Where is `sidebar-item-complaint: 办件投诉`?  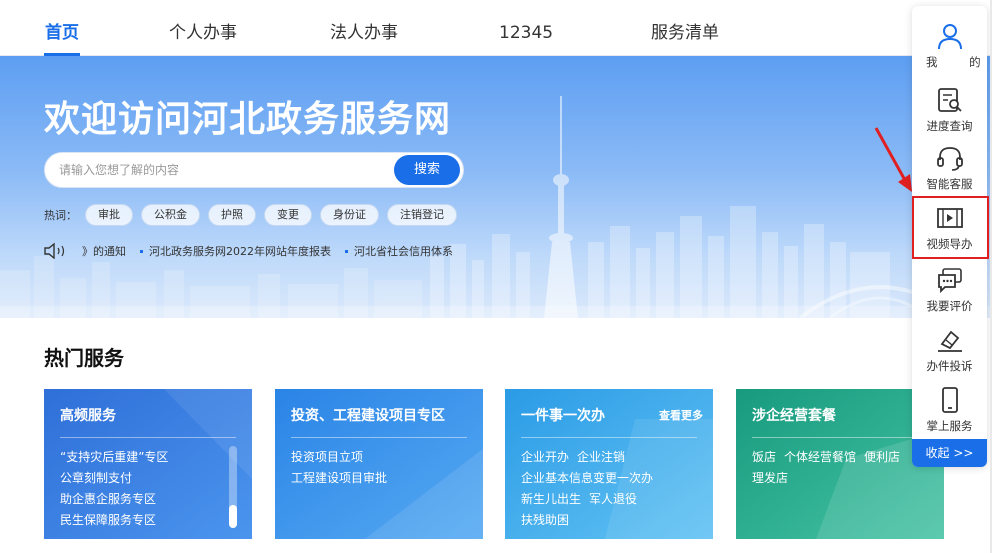 sidebar-item-complaint: 办件投诉 is located at coordinates (949, 350).